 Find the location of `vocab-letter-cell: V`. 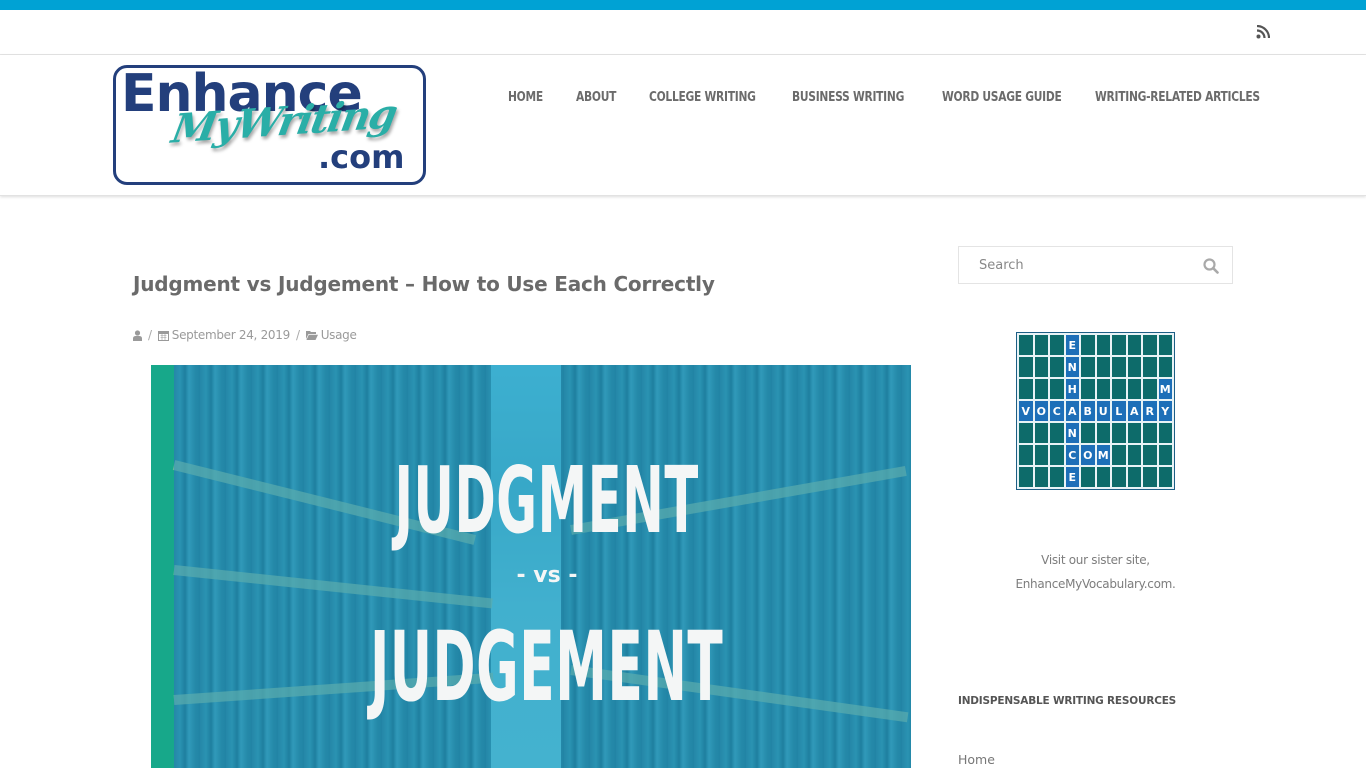

vocab-letter-cell: V is located at coordinates (1026, 411).